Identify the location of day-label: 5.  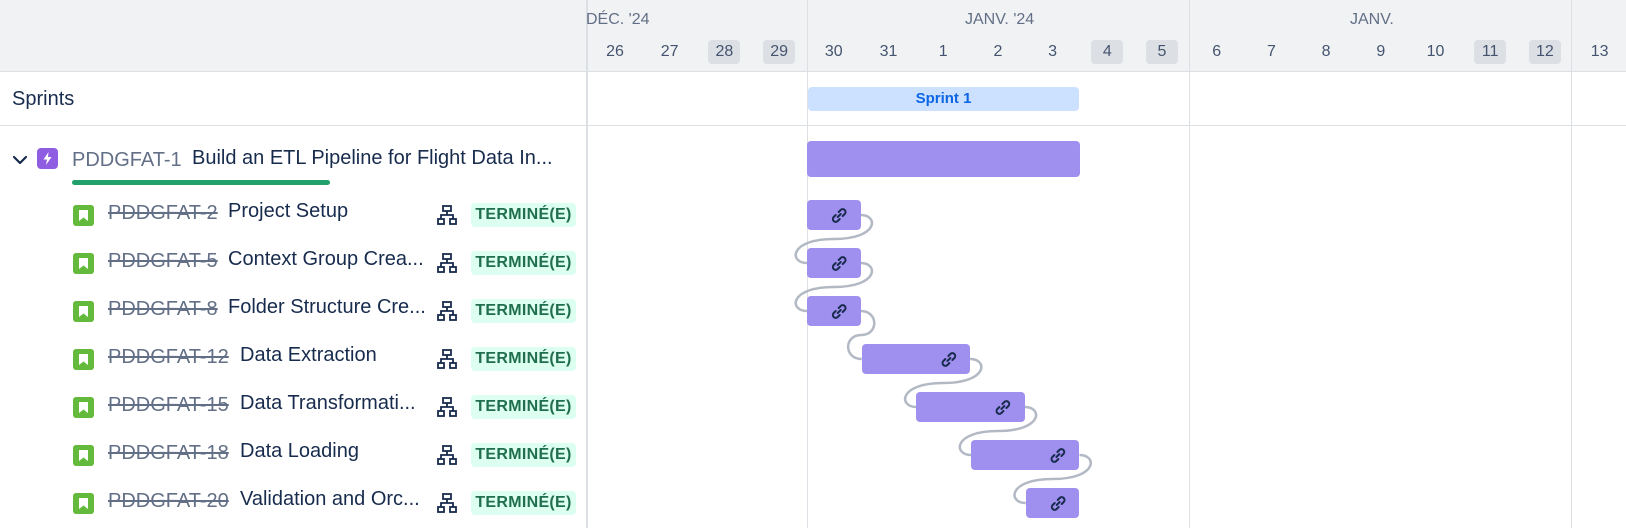
(1162, 52).